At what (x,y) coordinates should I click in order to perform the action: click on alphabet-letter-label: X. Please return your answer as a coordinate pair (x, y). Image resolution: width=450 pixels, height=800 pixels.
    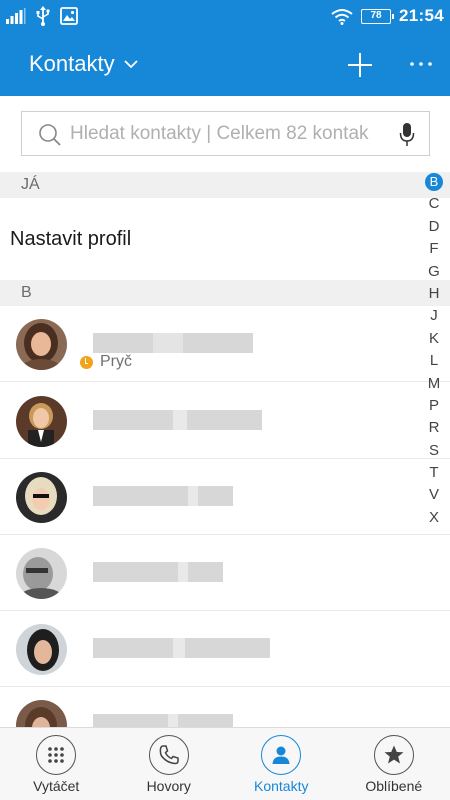
    Looking at the image, I should click on (433, 517).